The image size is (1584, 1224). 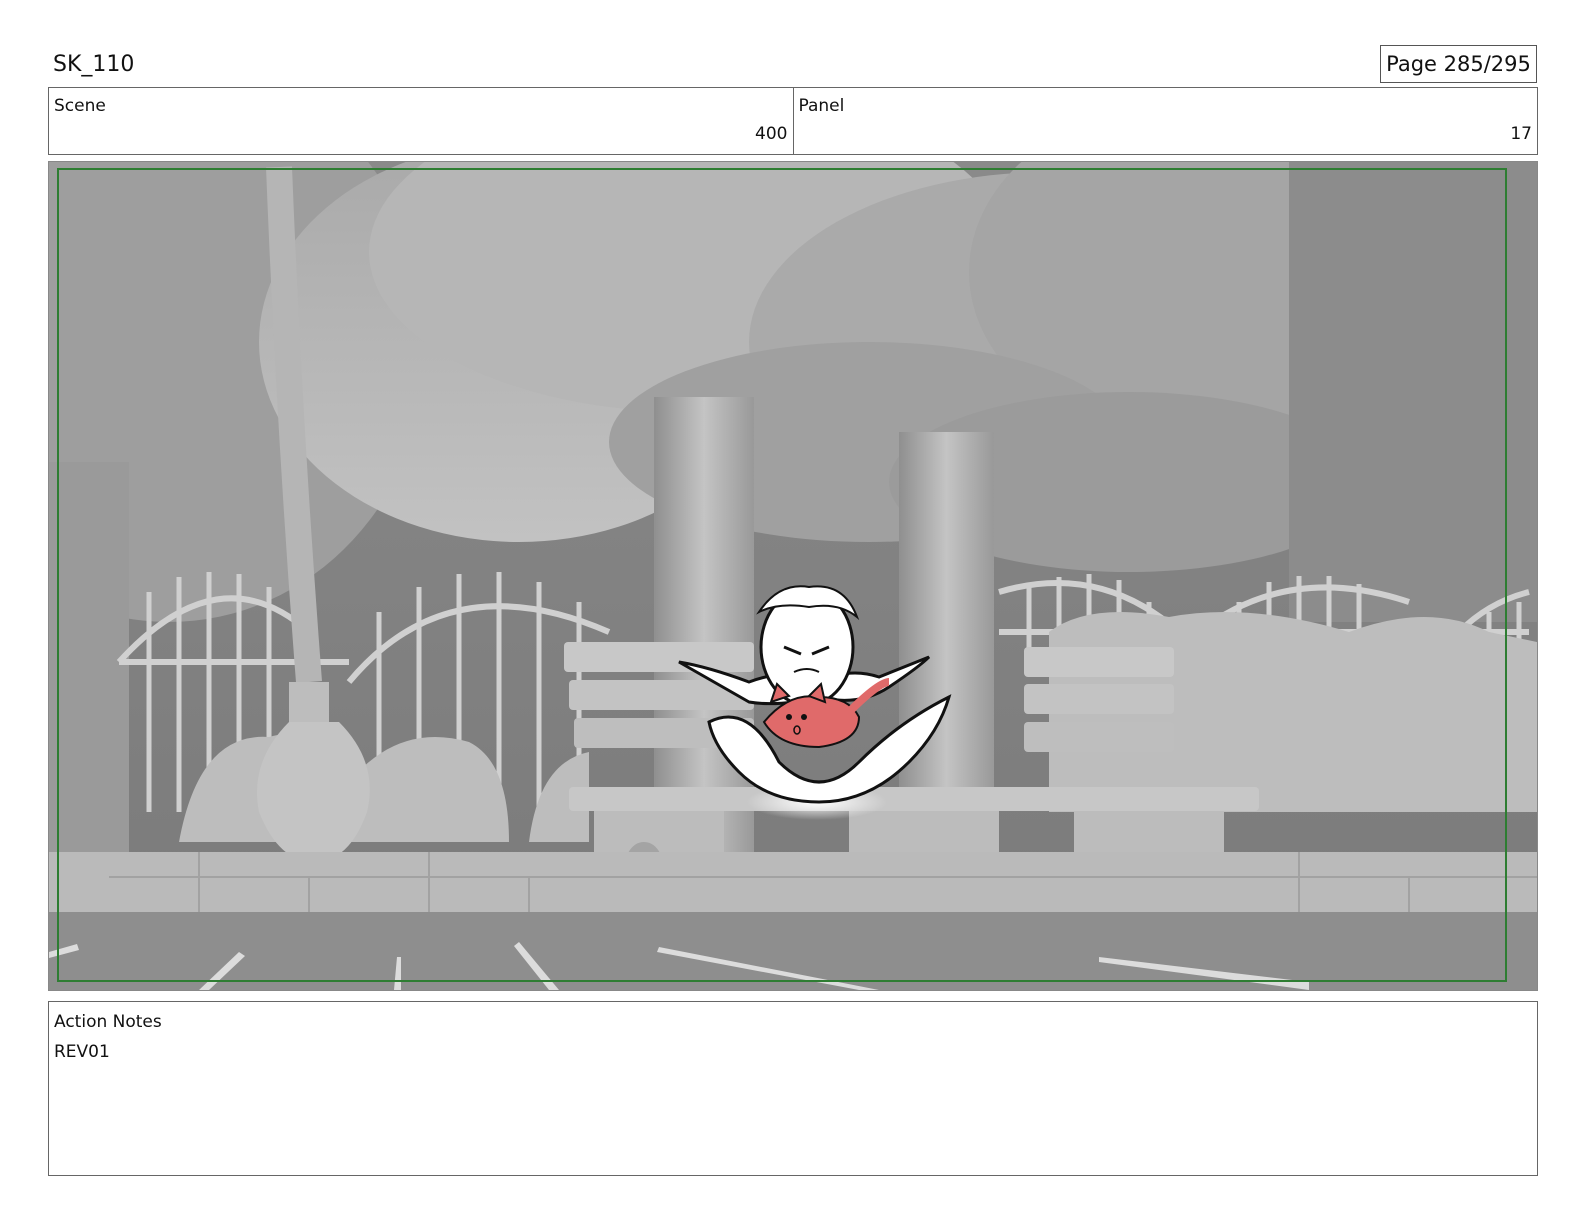 I want to click on scene-cell: Scene 400, so click(x=421, y=121).